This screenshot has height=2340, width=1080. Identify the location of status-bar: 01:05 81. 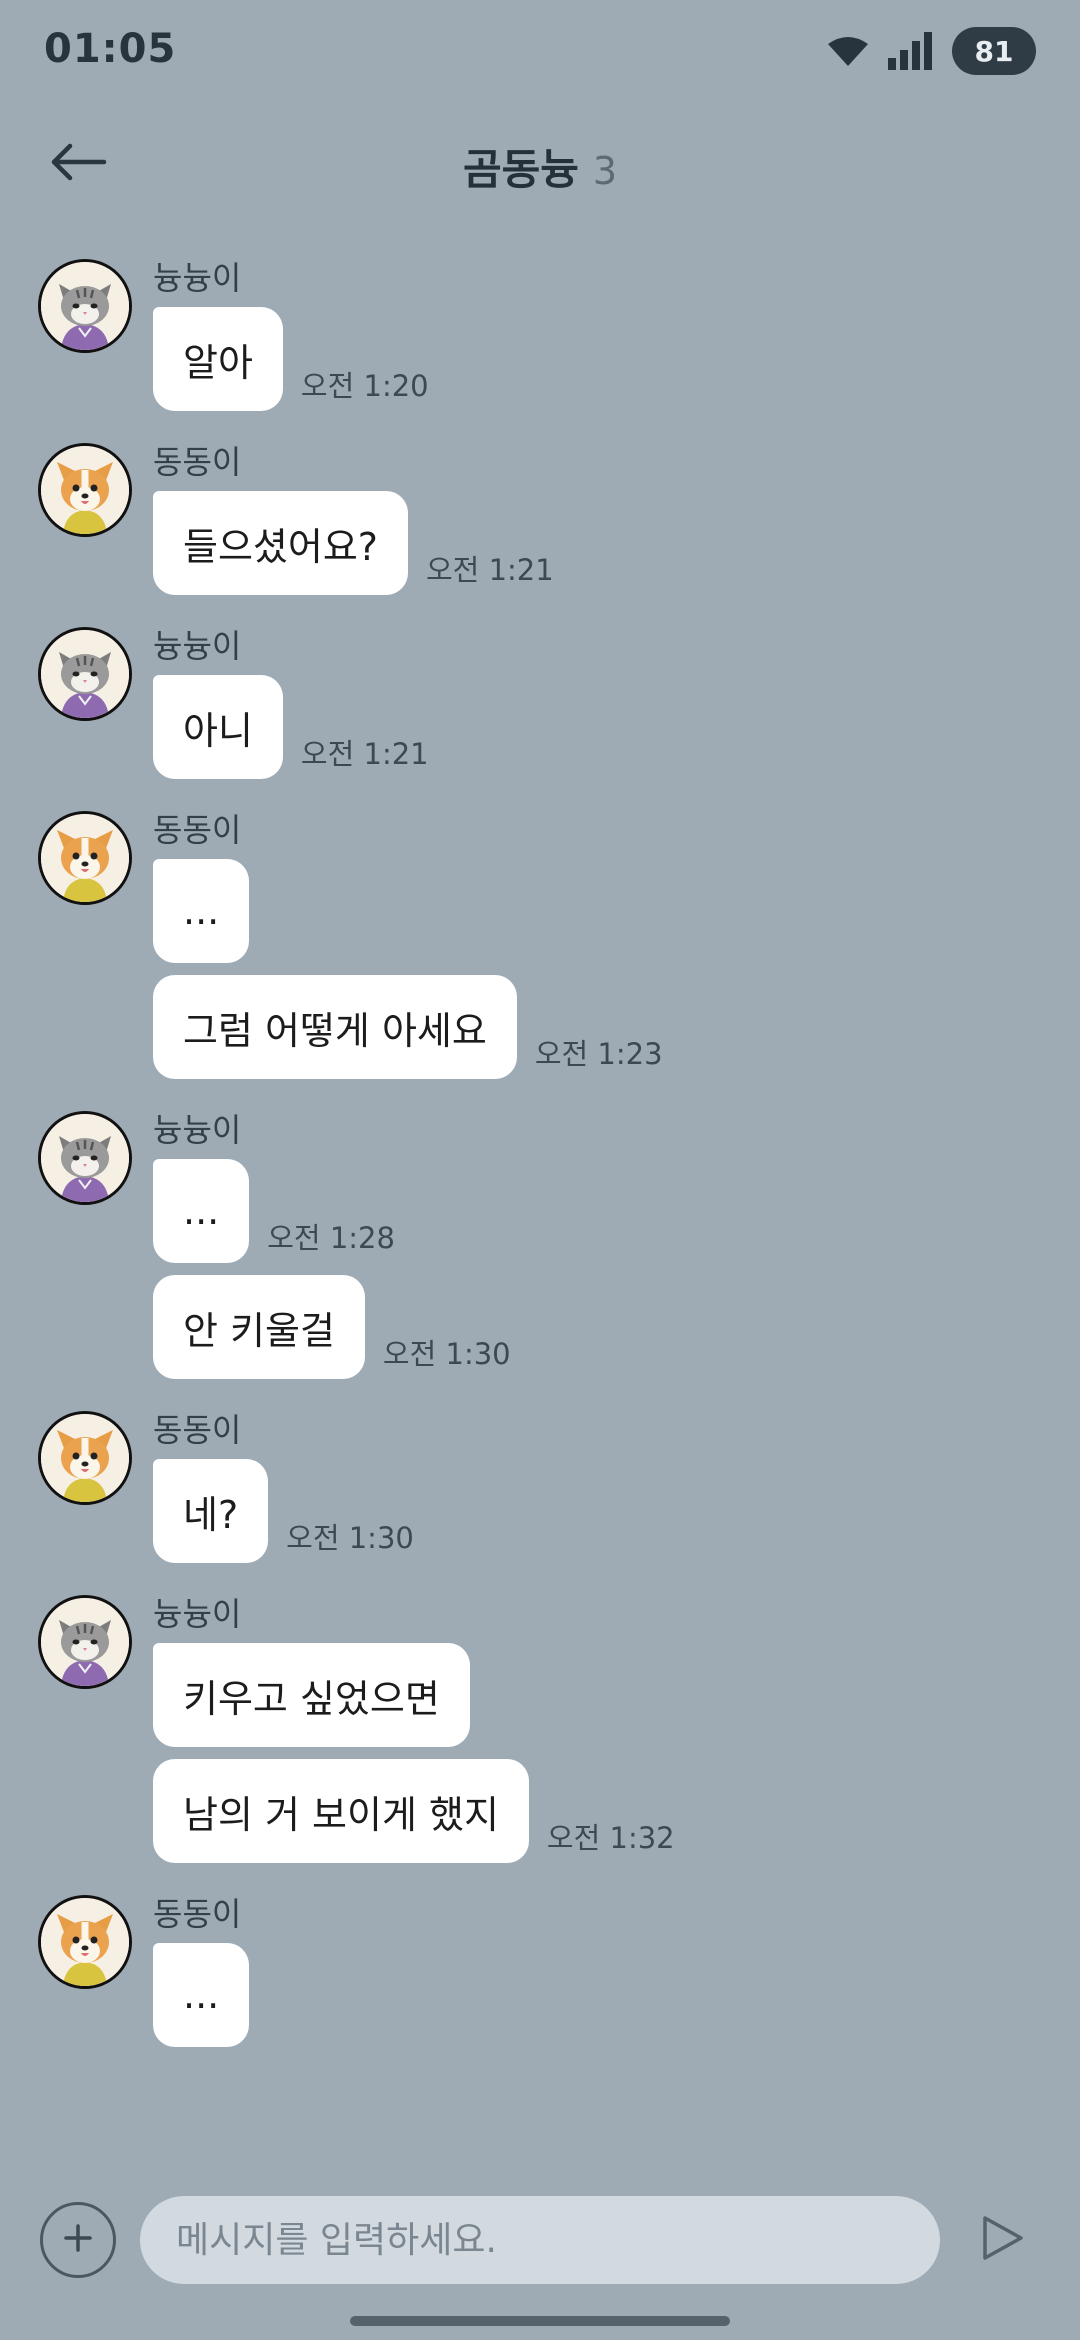
(540, 50).